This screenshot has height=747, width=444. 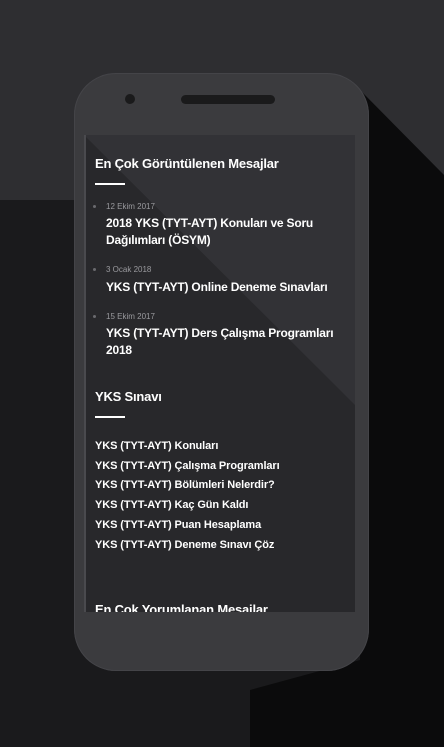 I want to click on speaker-grille, so click(x=228, y=99).